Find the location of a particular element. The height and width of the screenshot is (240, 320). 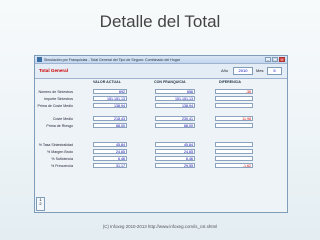

maximize-icon: □ is located at coordinates (275, 59).